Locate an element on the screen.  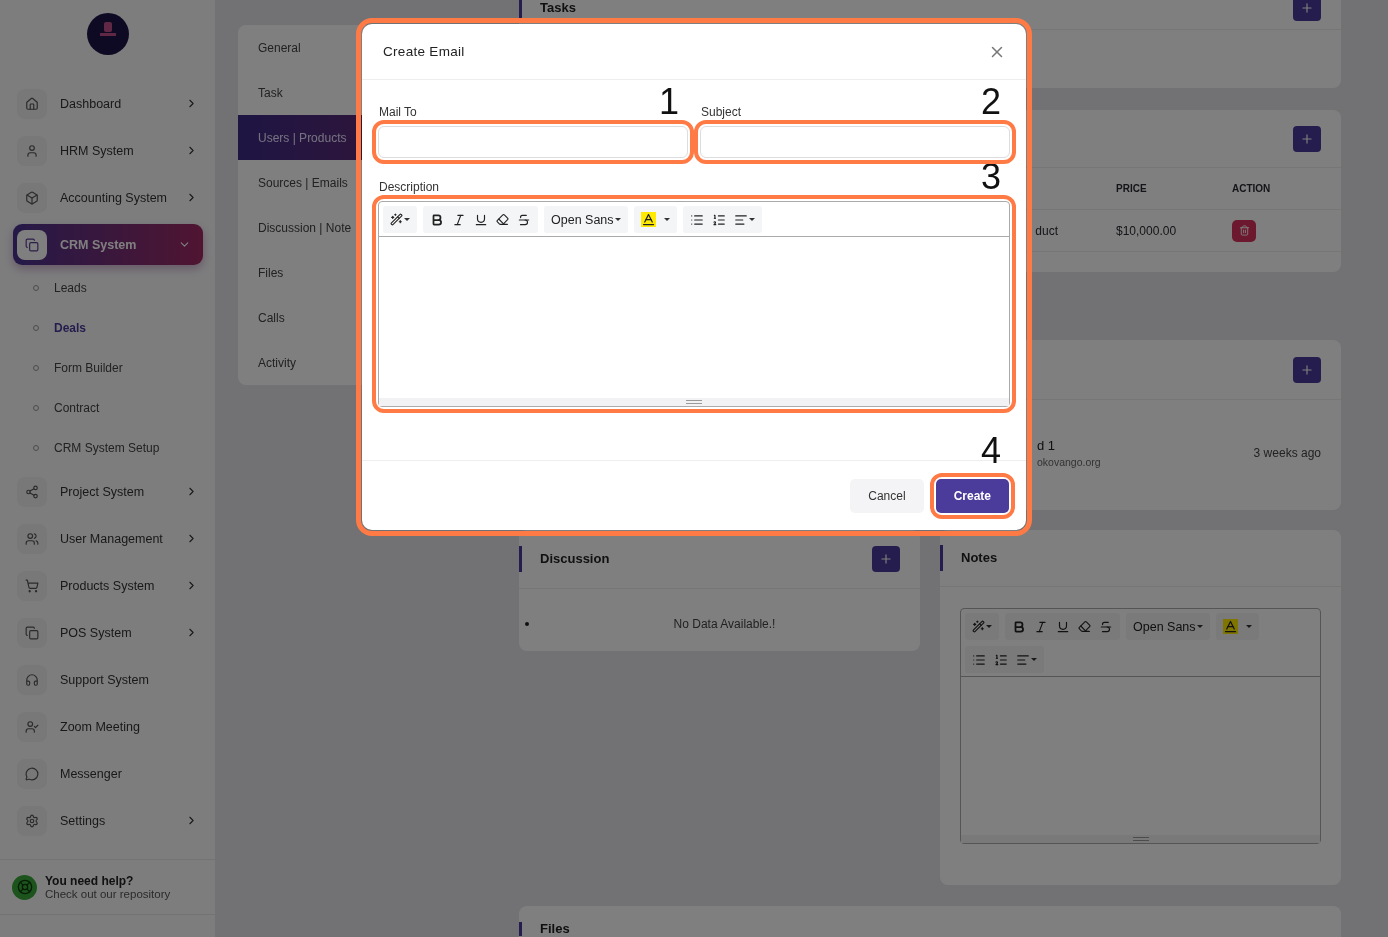
lead-name: d 1 is located at coordinates (1047, 445).